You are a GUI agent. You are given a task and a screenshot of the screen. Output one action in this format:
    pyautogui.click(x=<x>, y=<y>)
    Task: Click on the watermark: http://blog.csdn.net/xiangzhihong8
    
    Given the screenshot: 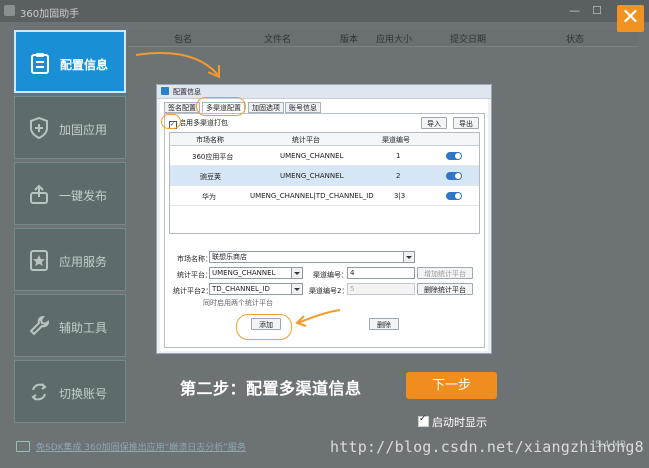 What is the action you would take?
    pyautogui.click(x=487, y=447)
    